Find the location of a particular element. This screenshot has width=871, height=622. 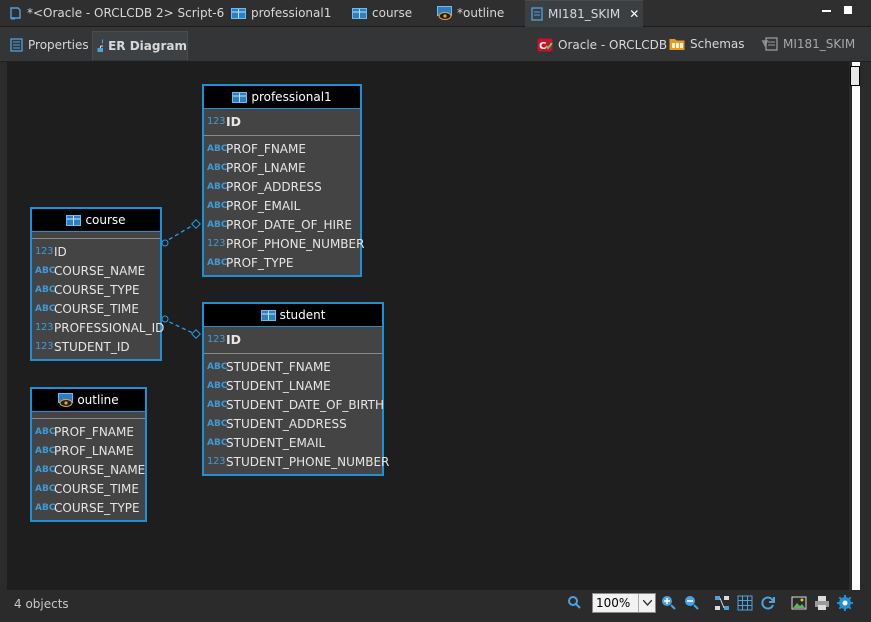

breadcrumb-label: Oracle - ORCLCDB is located at coordinates (613, 45).